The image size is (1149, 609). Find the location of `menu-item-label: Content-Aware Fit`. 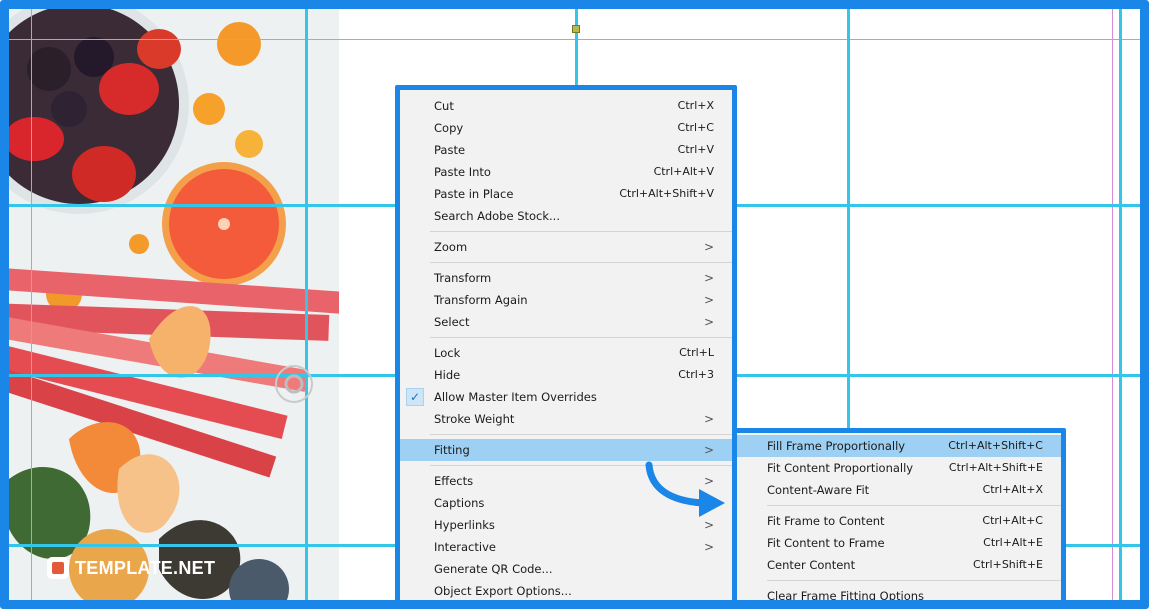

menu-item-label: Content-Aware Fit is located at coordinates (818, 490).